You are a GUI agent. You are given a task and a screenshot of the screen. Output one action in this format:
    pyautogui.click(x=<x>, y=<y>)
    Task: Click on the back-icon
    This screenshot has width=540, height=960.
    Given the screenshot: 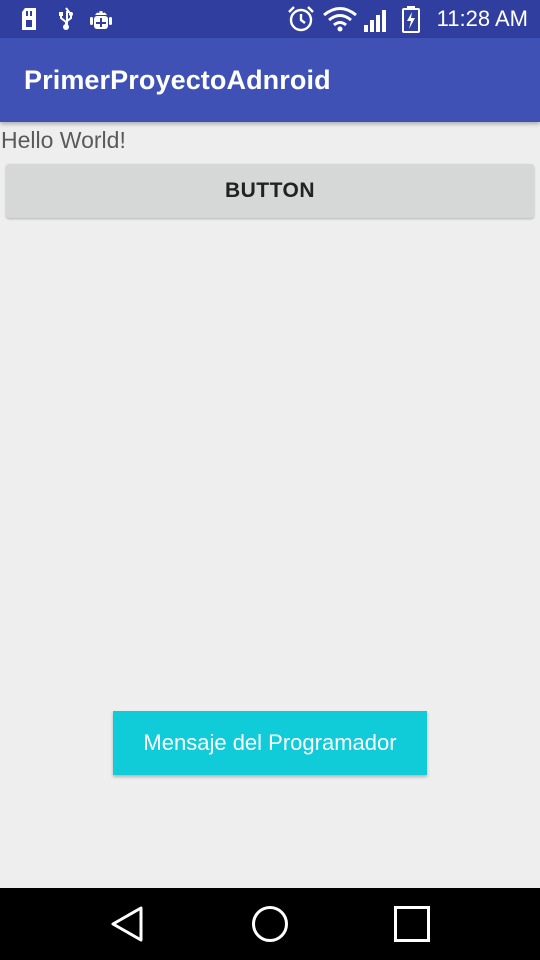 What is the action you would take?
    pyautogui.click(x=127, y=924)
    